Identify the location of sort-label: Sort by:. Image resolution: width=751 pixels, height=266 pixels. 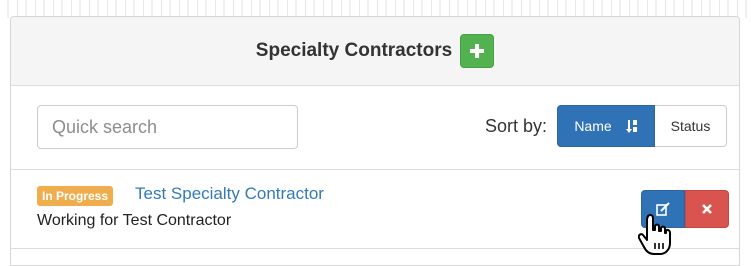
(516, 126).